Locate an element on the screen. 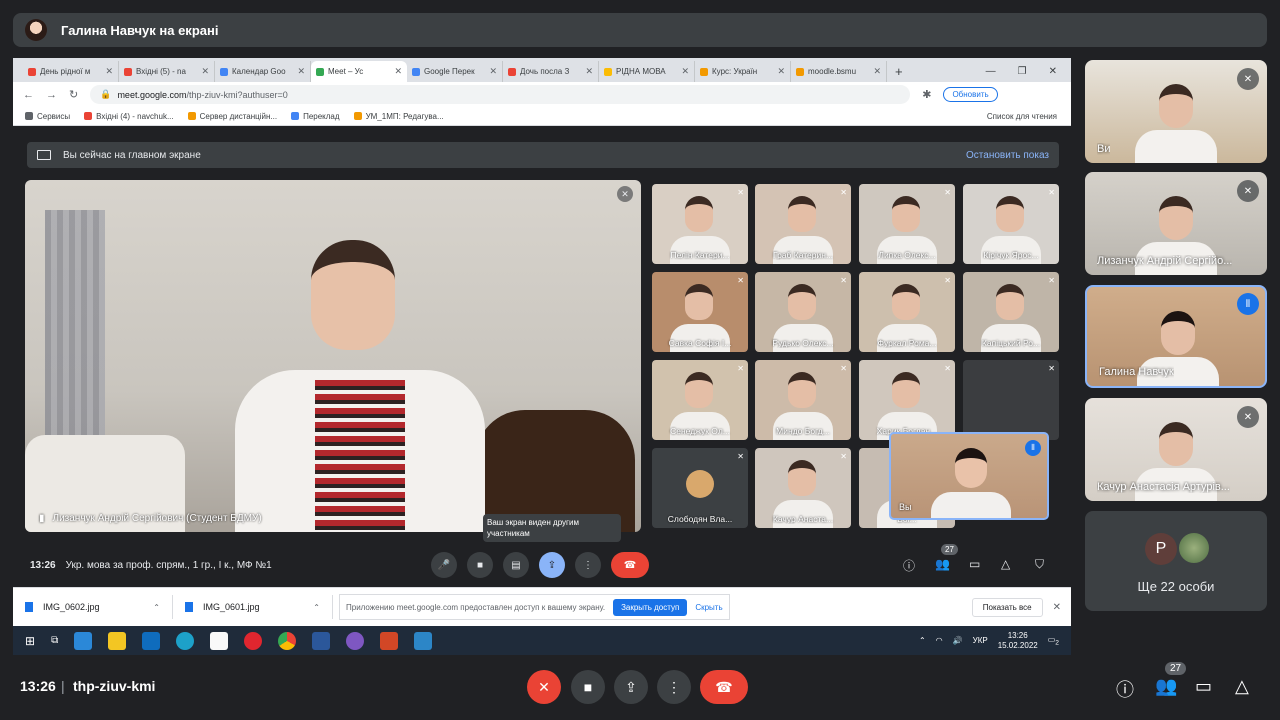  download-item: IMG_0602.jpg ⌃ is located at coordinates (93, 607).